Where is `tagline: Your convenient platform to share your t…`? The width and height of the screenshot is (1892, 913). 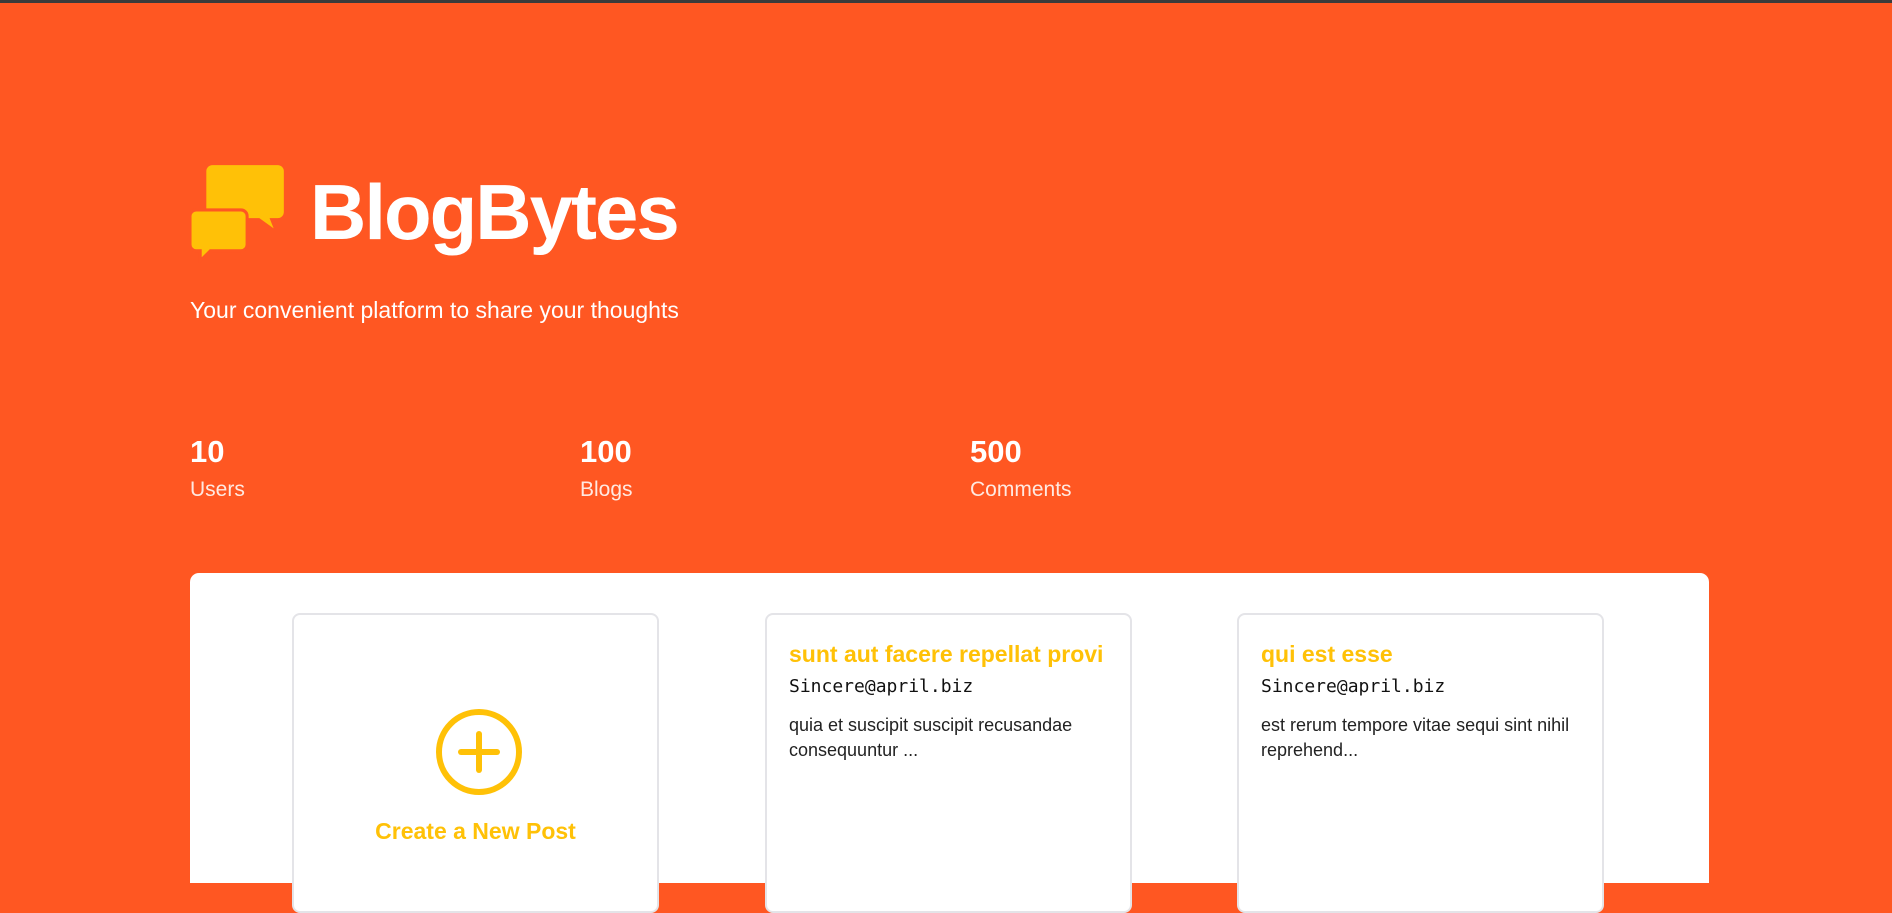 tagline: Your convenient platform to share your t… is located at coordinates (434, 310).